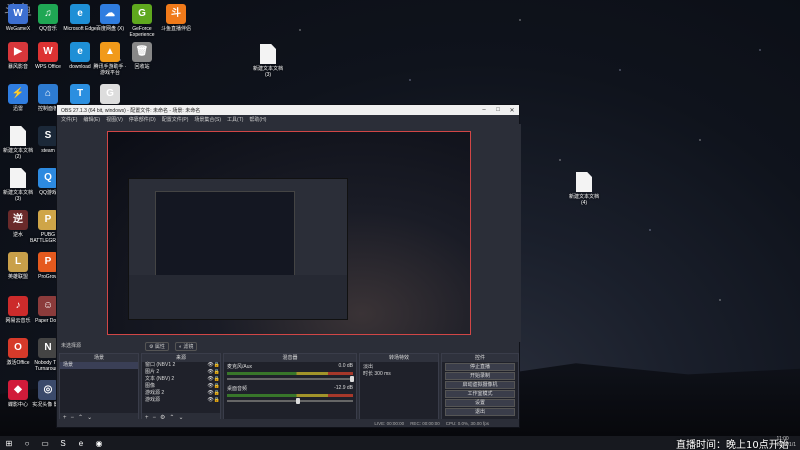  Describe the element at coordinates (45, 443) in the screenshot. I see `task-view-icon: ▭` at that location.